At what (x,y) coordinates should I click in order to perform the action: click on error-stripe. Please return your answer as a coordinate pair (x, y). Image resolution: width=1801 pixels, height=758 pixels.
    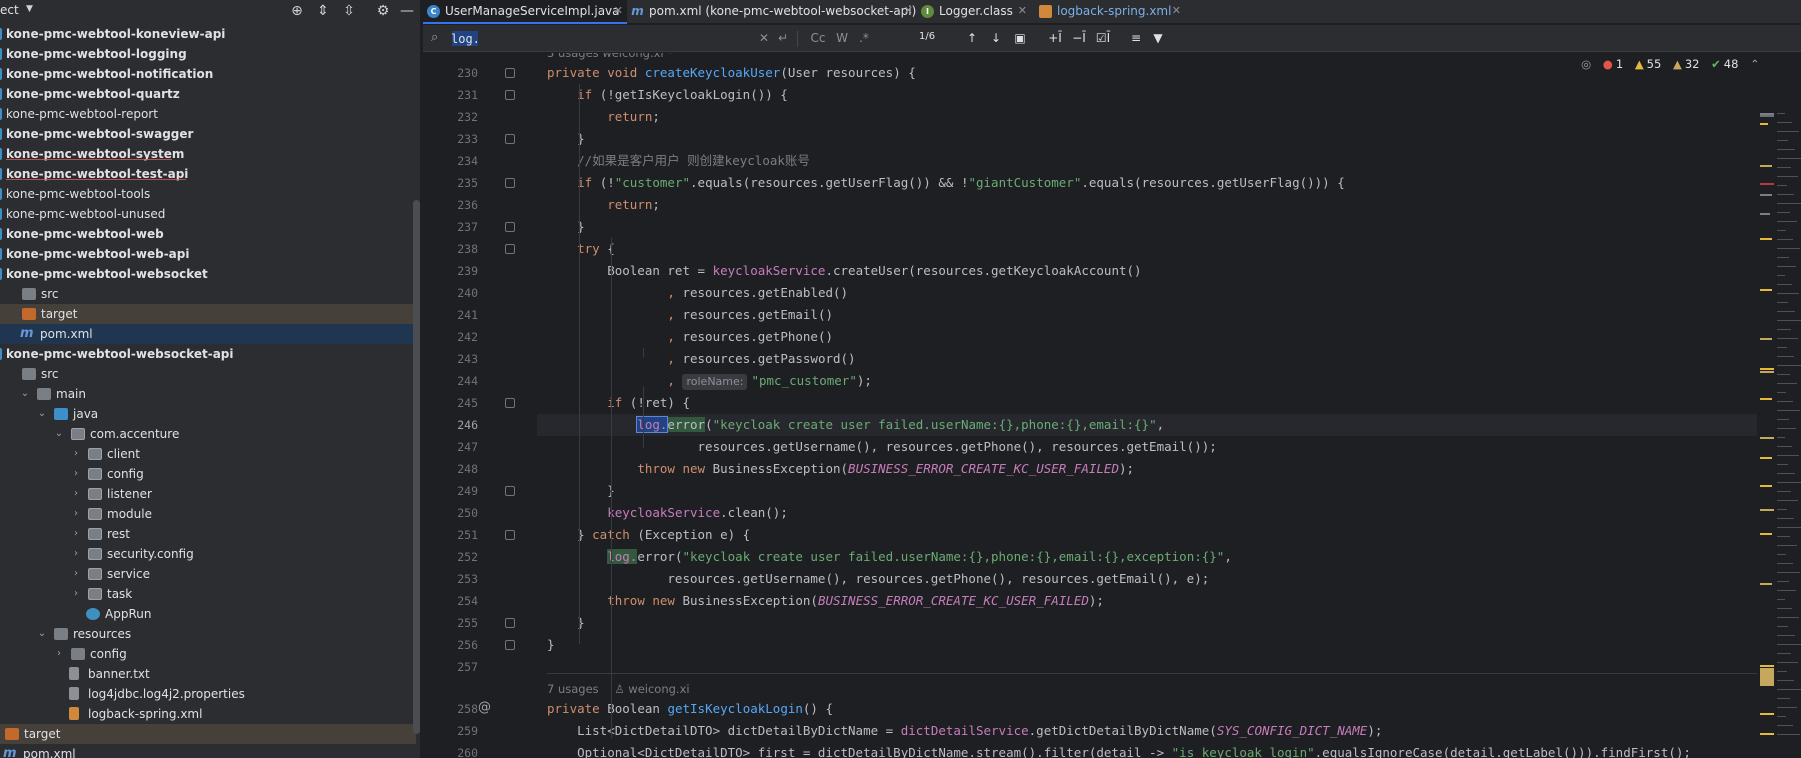
    Looking at the image, I should click on (1779, 405).